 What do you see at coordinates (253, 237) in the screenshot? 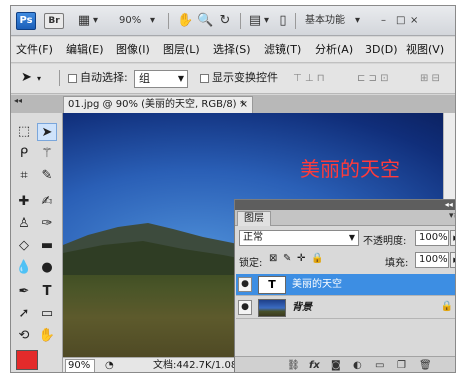
I see `blend-mode-value: 正常` at bounding box center [253, 237].